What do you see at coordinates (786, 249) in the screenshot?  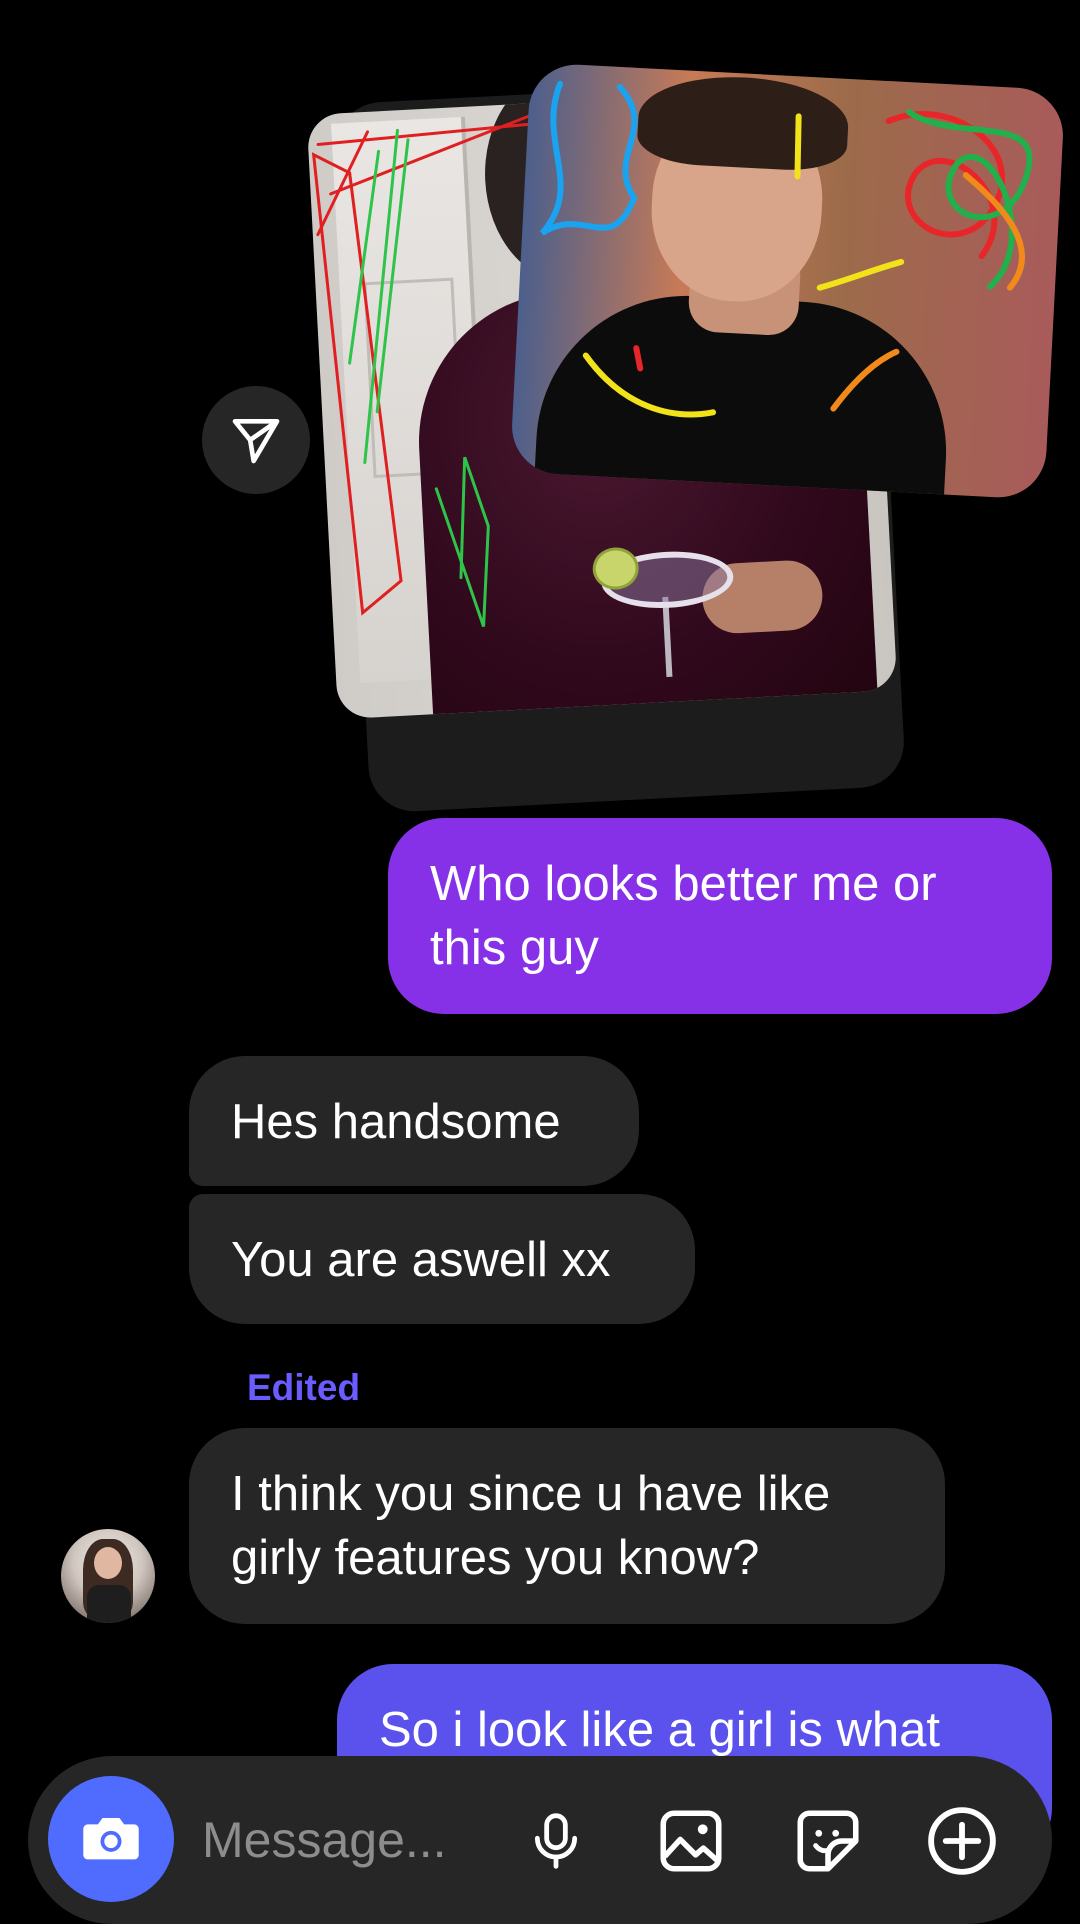 I see `photo-scribble-drawing-front` at bounding box center [786, 249].